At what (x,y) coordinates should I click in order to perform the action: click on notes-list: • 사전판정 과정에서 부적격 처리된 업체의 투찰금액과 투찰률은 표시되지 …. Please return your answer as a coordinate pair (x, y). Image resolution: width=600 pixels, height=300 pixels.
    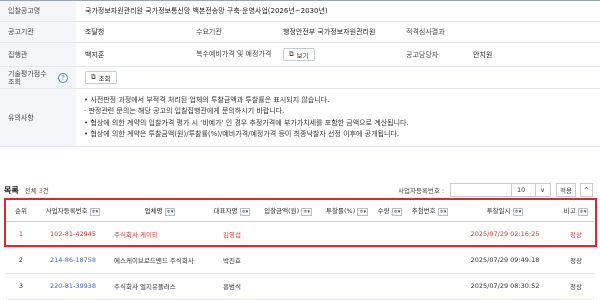
    Looking at the image, I should click on (242, 117).